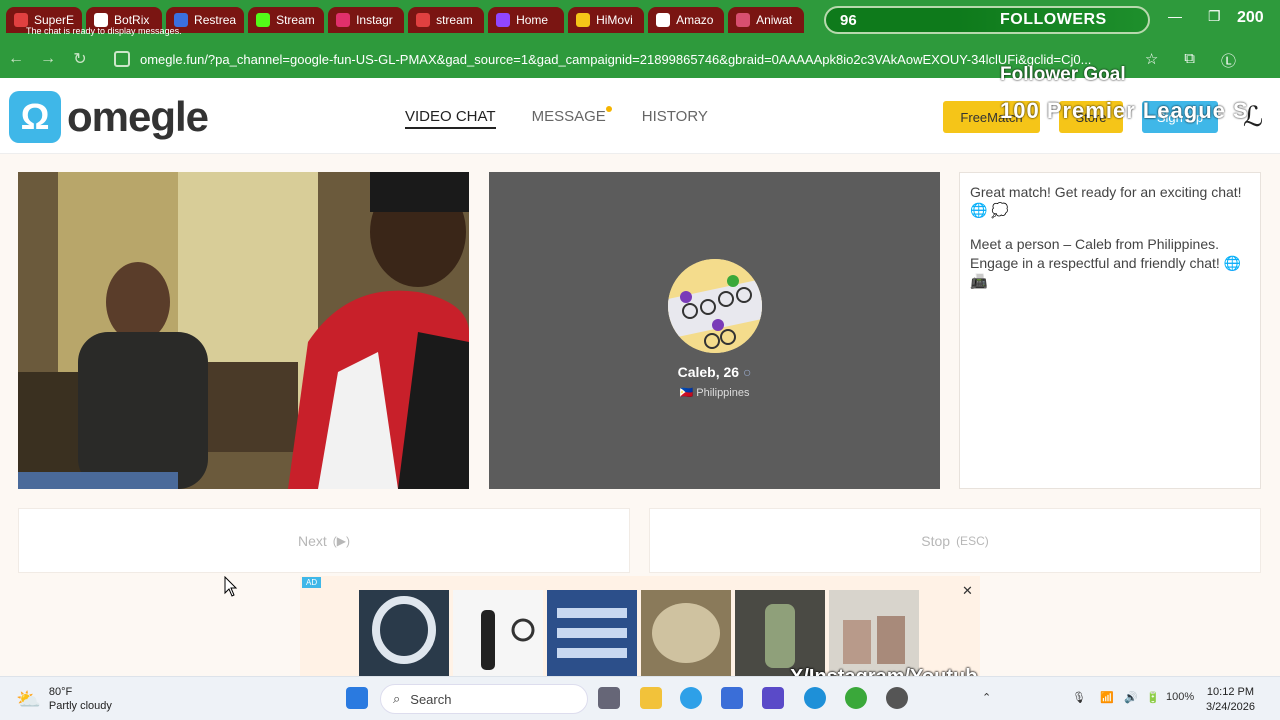 Image resolution: width=1280 pixels, height=720 pixels. Describe the element at coordinates (532, 20) in the screenshot. I see `tab-label: Home` at that location.